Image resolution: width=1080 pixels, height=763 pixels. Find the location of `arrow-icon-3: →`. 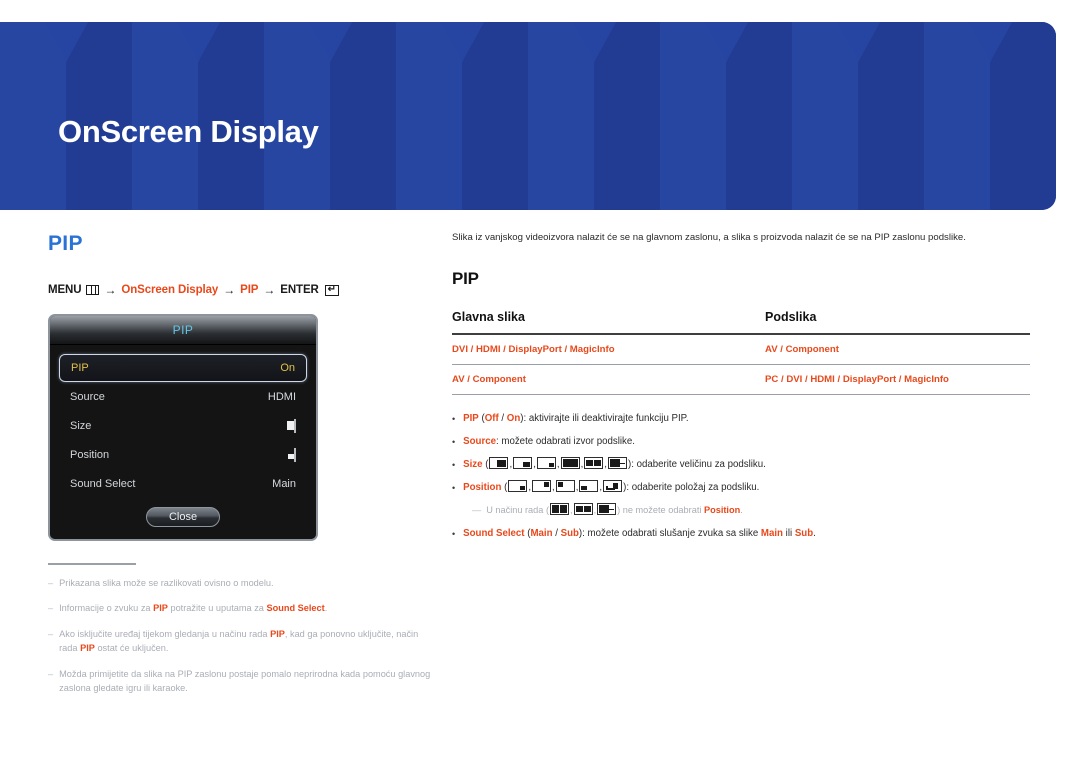

arrow-icon-3: → is located at coordinates (269, 290).